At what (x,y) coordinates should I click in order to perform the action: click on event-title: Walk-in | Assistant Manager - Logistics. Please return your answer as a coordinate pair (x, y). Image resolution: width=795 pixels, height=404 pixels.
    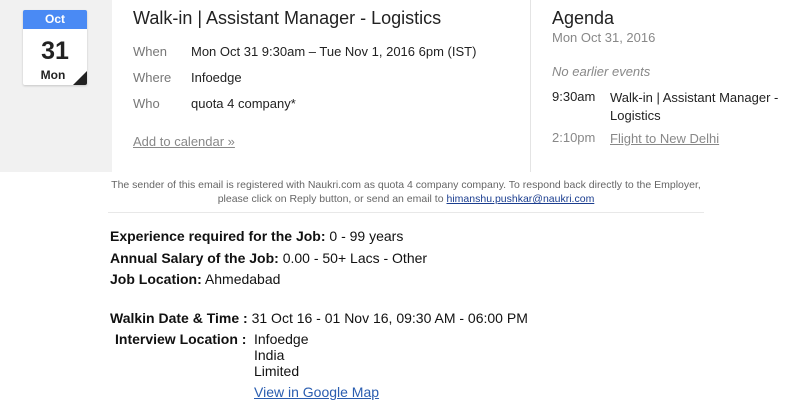
    Looking at the image, I should click on (287, 18).